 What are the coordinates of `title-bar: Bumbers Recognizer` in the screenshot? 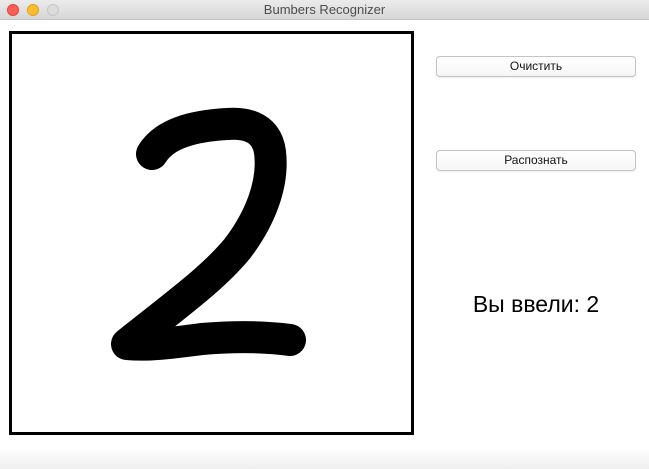 It's located at (324, 10).